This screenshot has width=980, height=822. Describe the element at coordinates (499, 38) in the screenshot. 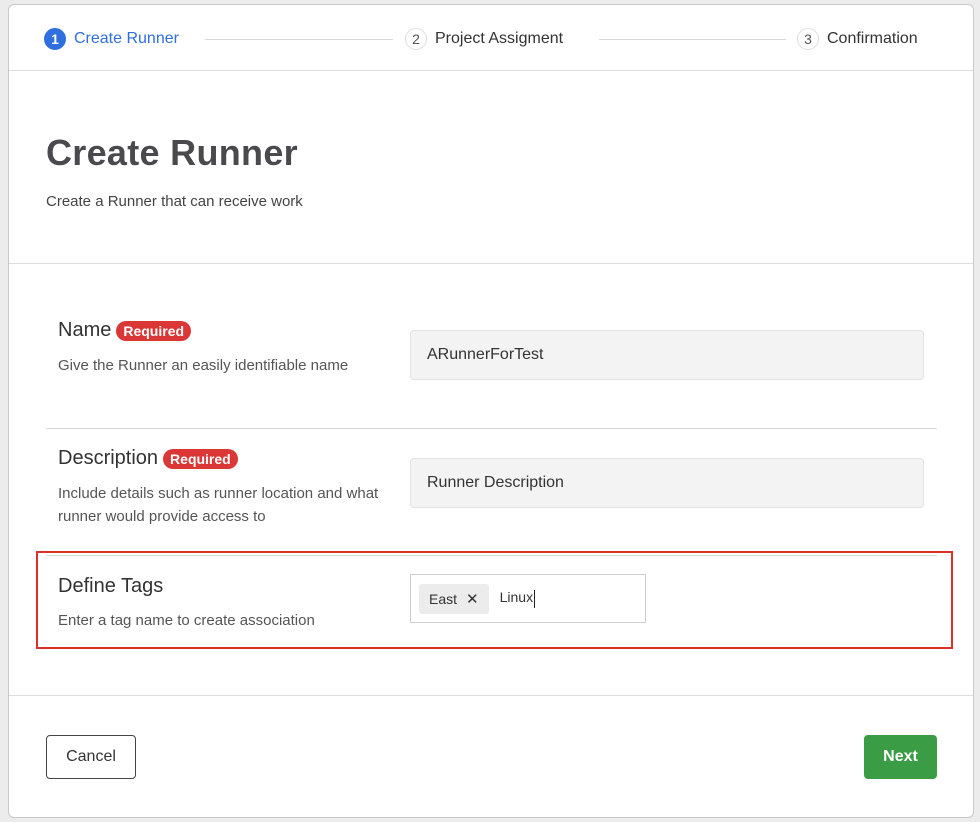

I see `step-label: Project Assigment` at that location.